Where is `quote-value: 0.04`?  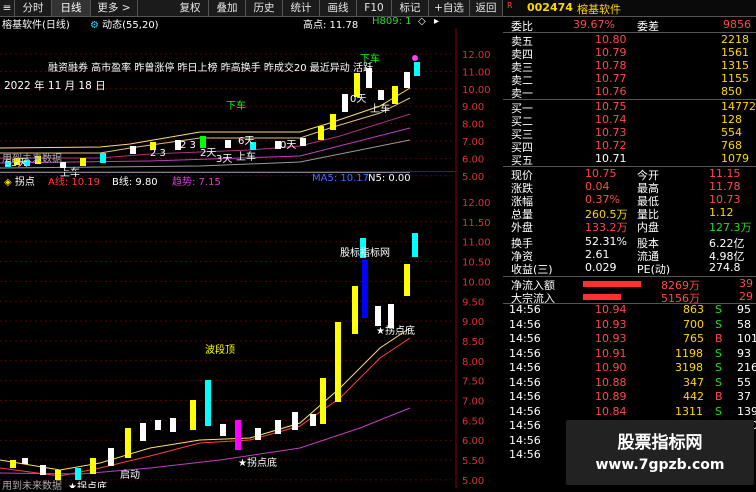 quote-value: 0.04 is located at coordinates (597, 186).